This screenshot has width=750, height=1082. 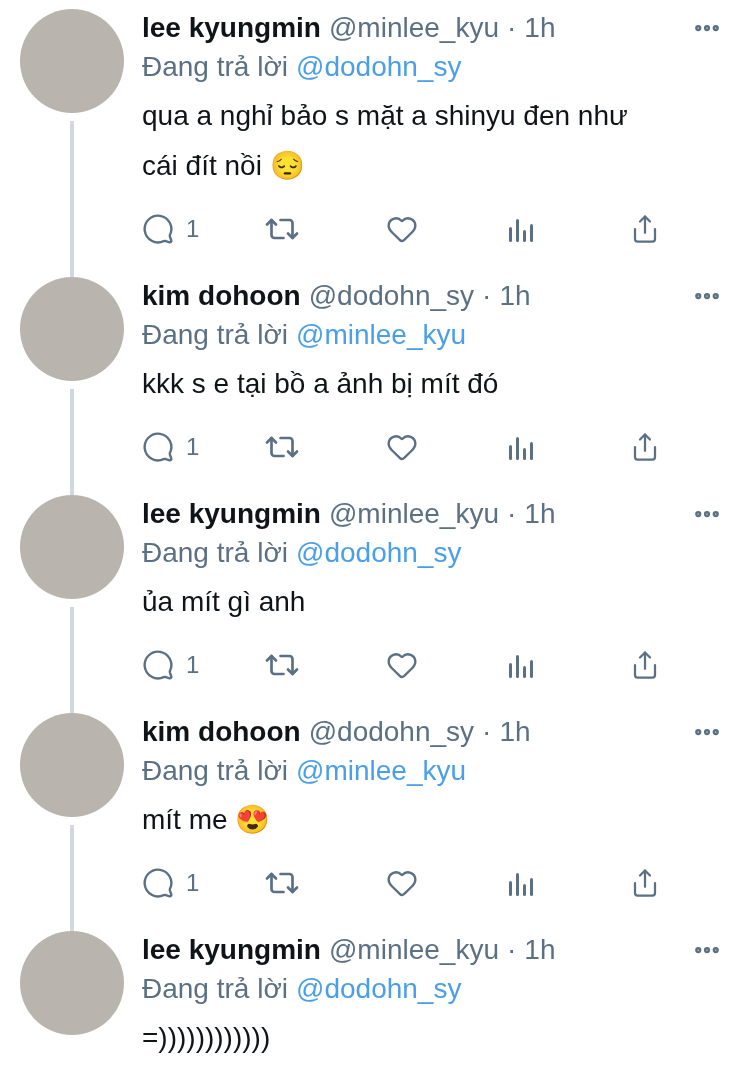 I want to click on tweet-text: mít me 😍, so click(x=207, y=820).